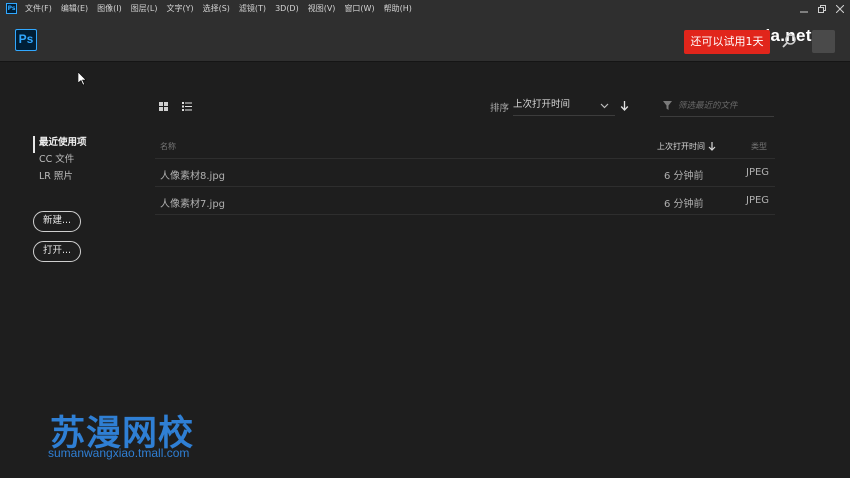  Describe the element at coordinates (465, 201) in the screenshot. I see `table-row: 人像素材7.jpg 6 分钟前 JPEG` at that location.